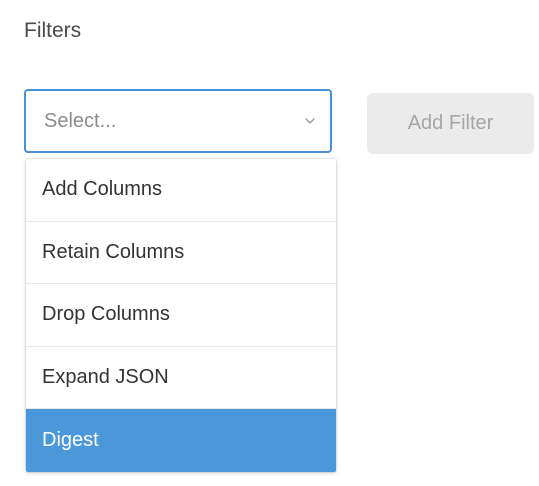 The image size is (539, 486). What do you see at coordinates (181, 378) in the screenshot?
I see `menu-item-expand-json: Expand JSON` at bounding box center [181, 378].